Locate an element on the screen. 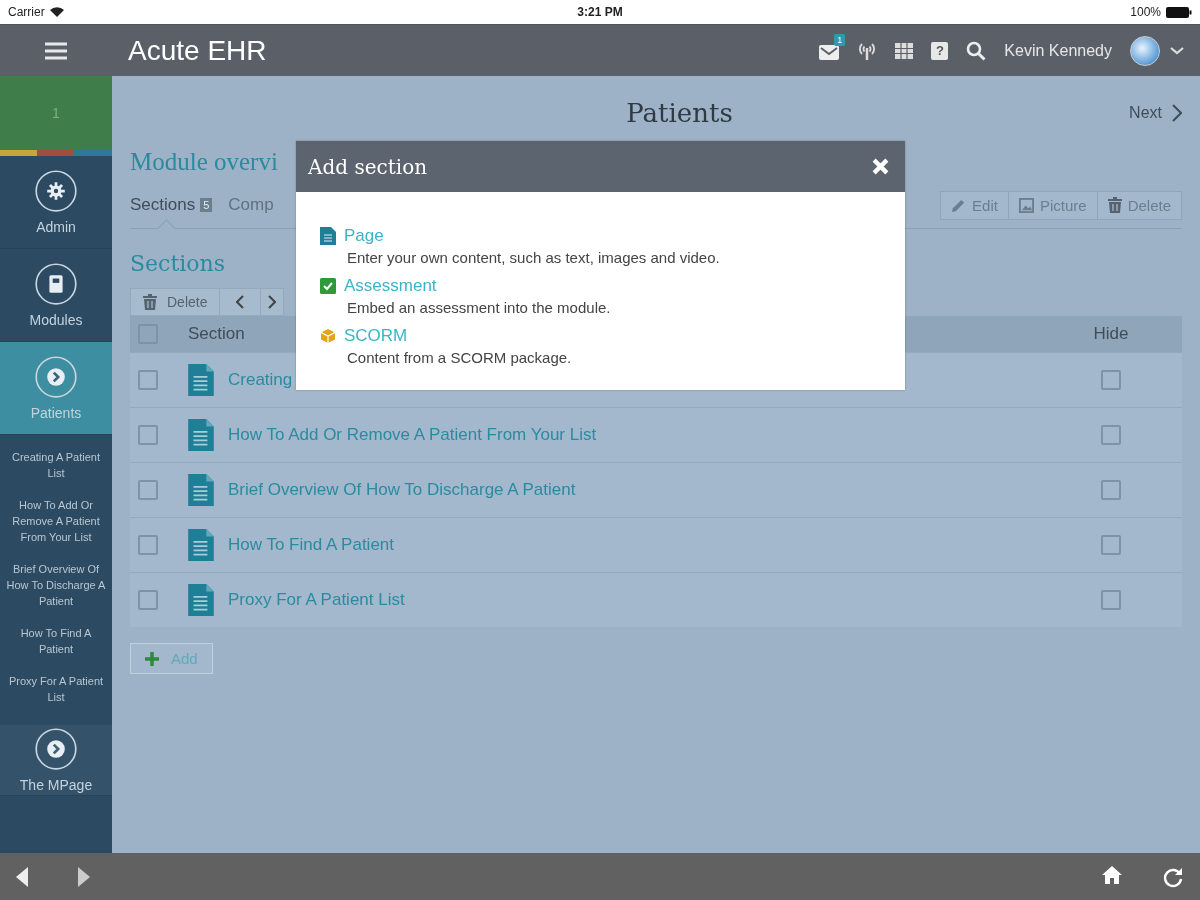 The image size is (1200, 900). package-icon is located at coordinates (328, 336).